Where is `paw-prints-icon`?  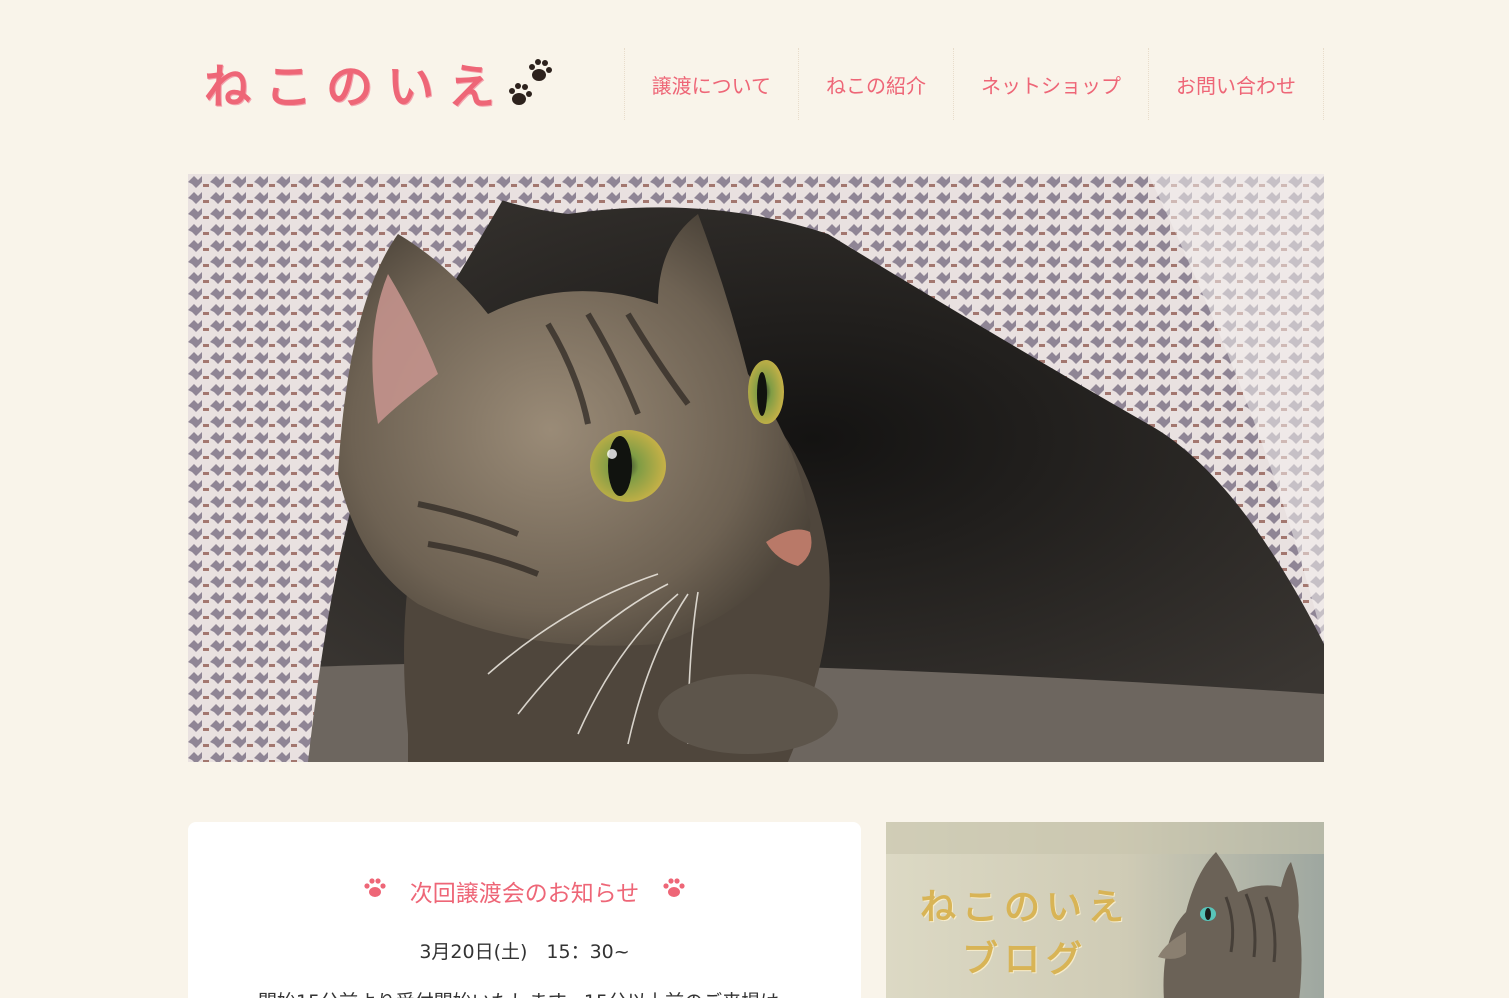
paw-prints-icon is located at coordinates (533, 83).